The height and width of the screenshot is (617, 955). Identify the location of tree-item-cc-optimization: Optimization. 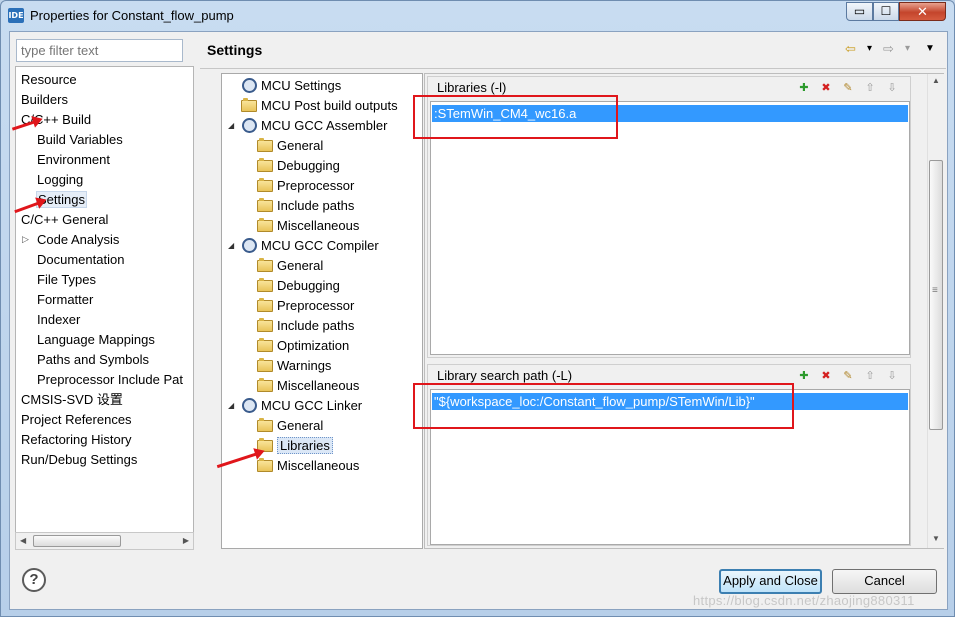
(302, 345).